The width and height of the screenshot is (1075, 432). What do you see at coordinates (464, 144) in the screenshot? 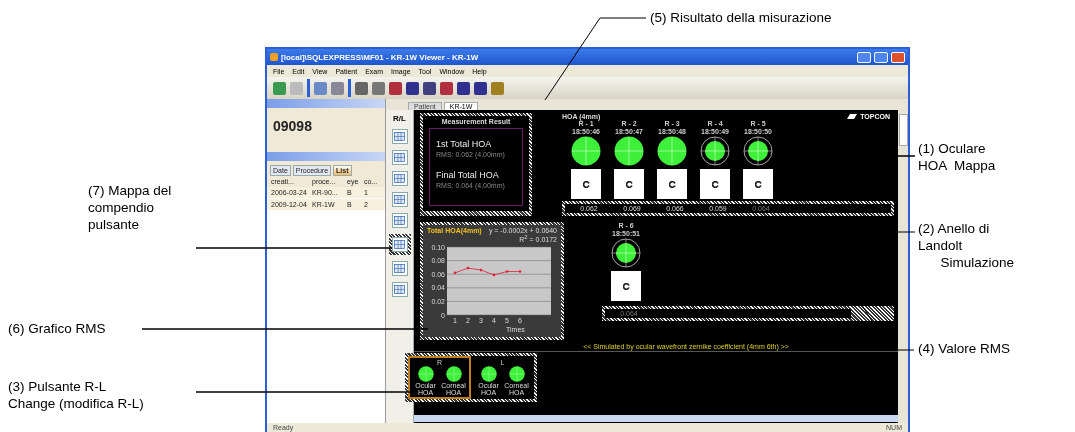
I see `result-label: 1st Total HOA` at bounding box center [464, 144].